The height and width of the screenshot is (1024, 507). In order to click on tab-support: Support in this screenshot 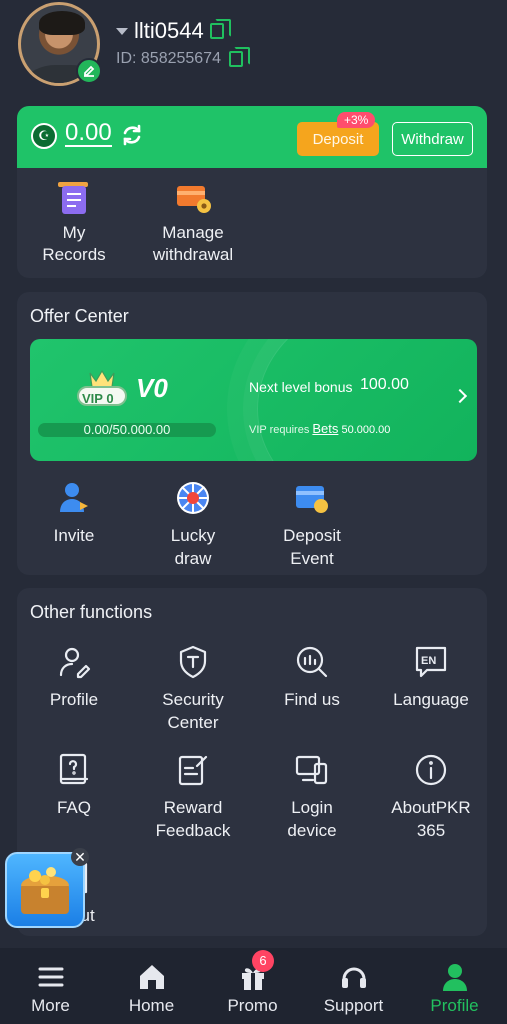, I will do `click(353, 986)`.